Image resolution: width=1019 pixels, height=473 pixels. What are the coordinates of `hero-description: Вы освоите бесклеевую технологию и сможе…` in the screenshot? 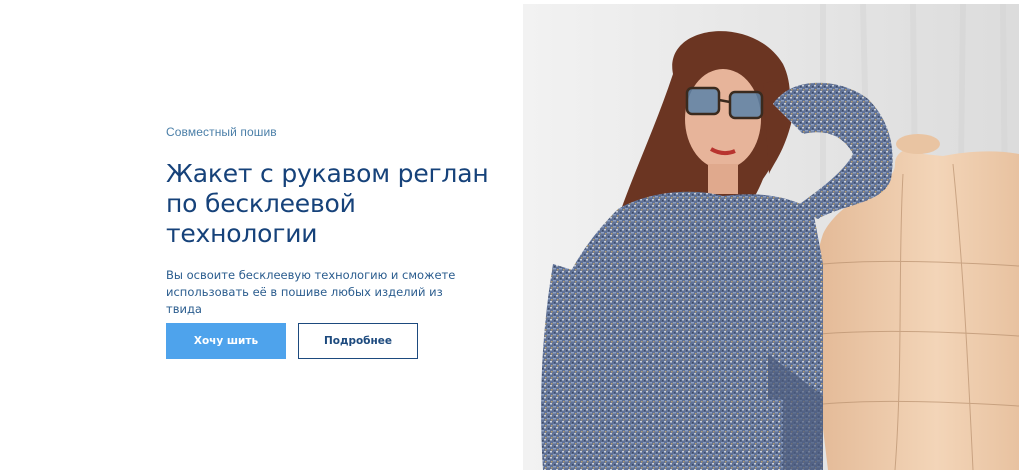 It's located at (311, 292).